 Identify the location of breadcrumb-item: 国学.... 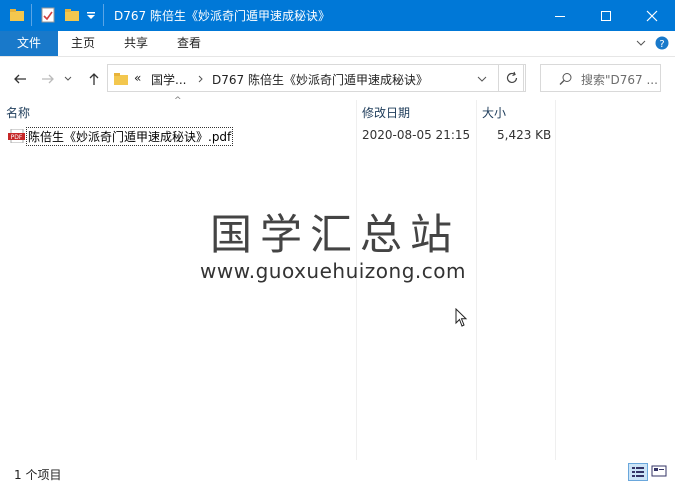
(168, 79).